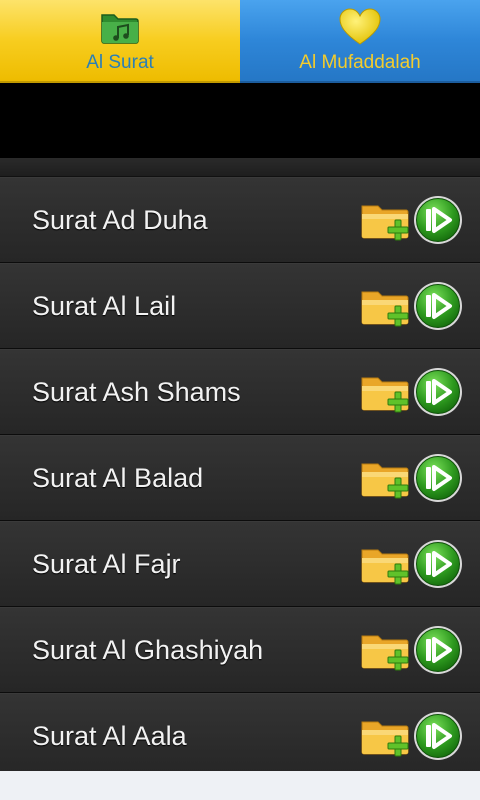  I want to click on list-top-divider, so click(240, 167).